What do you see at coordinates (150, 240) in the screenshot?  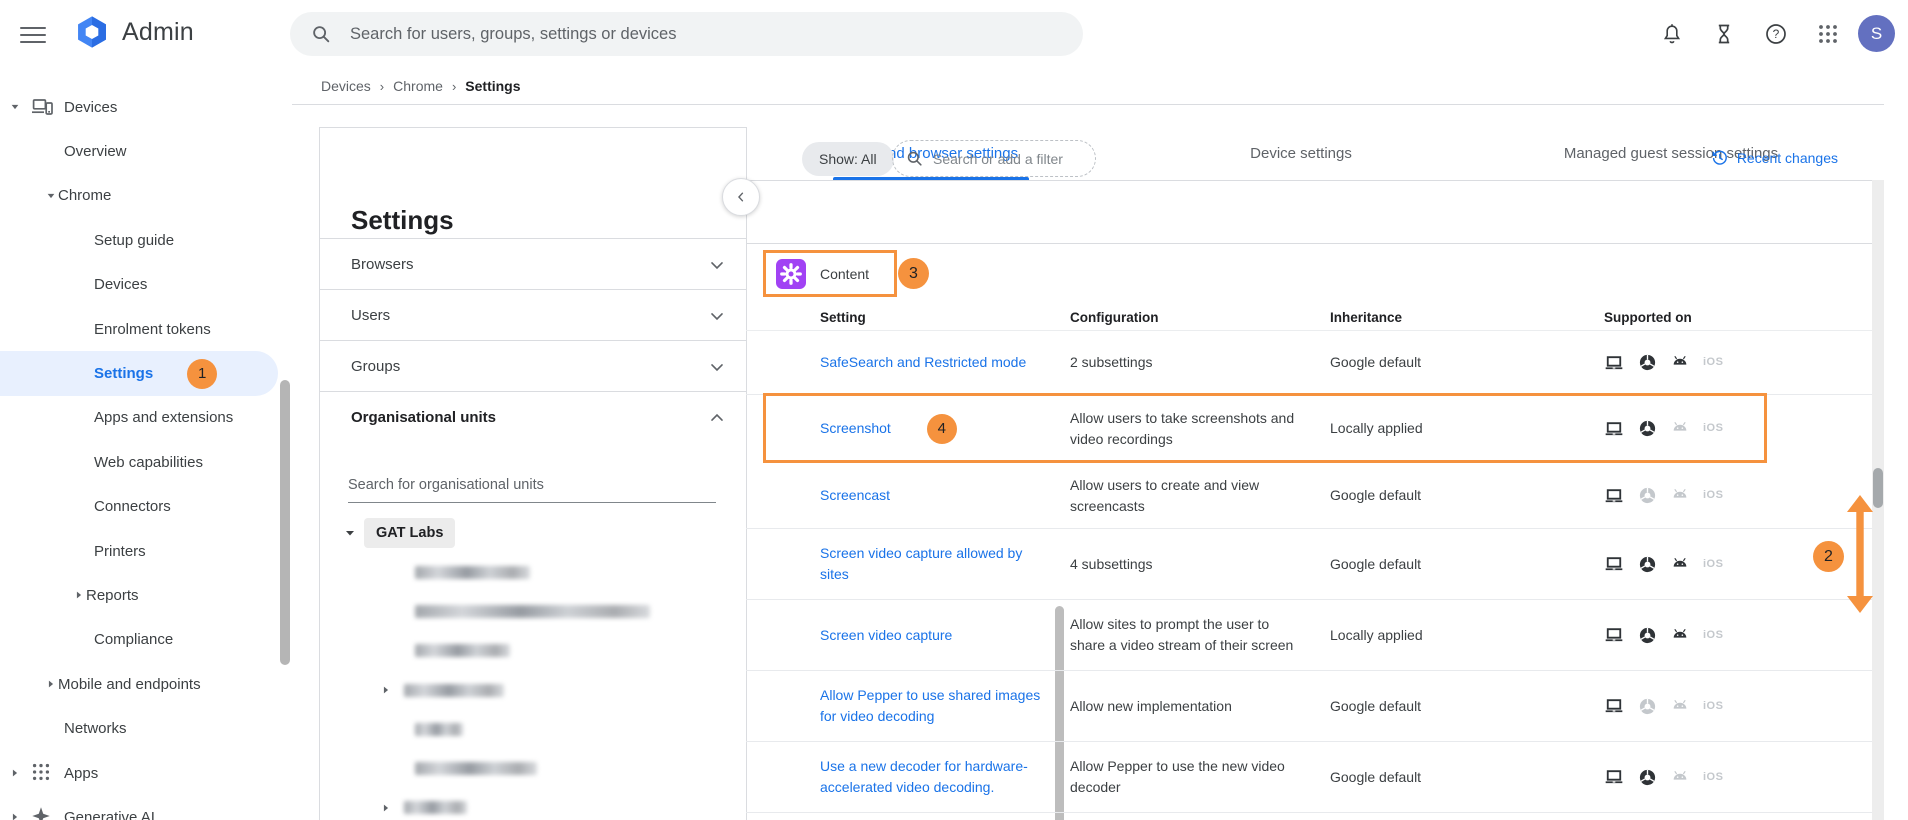 I see `sidebar-item-setup-guide: Setup guide` at bounding box center [150, 240].